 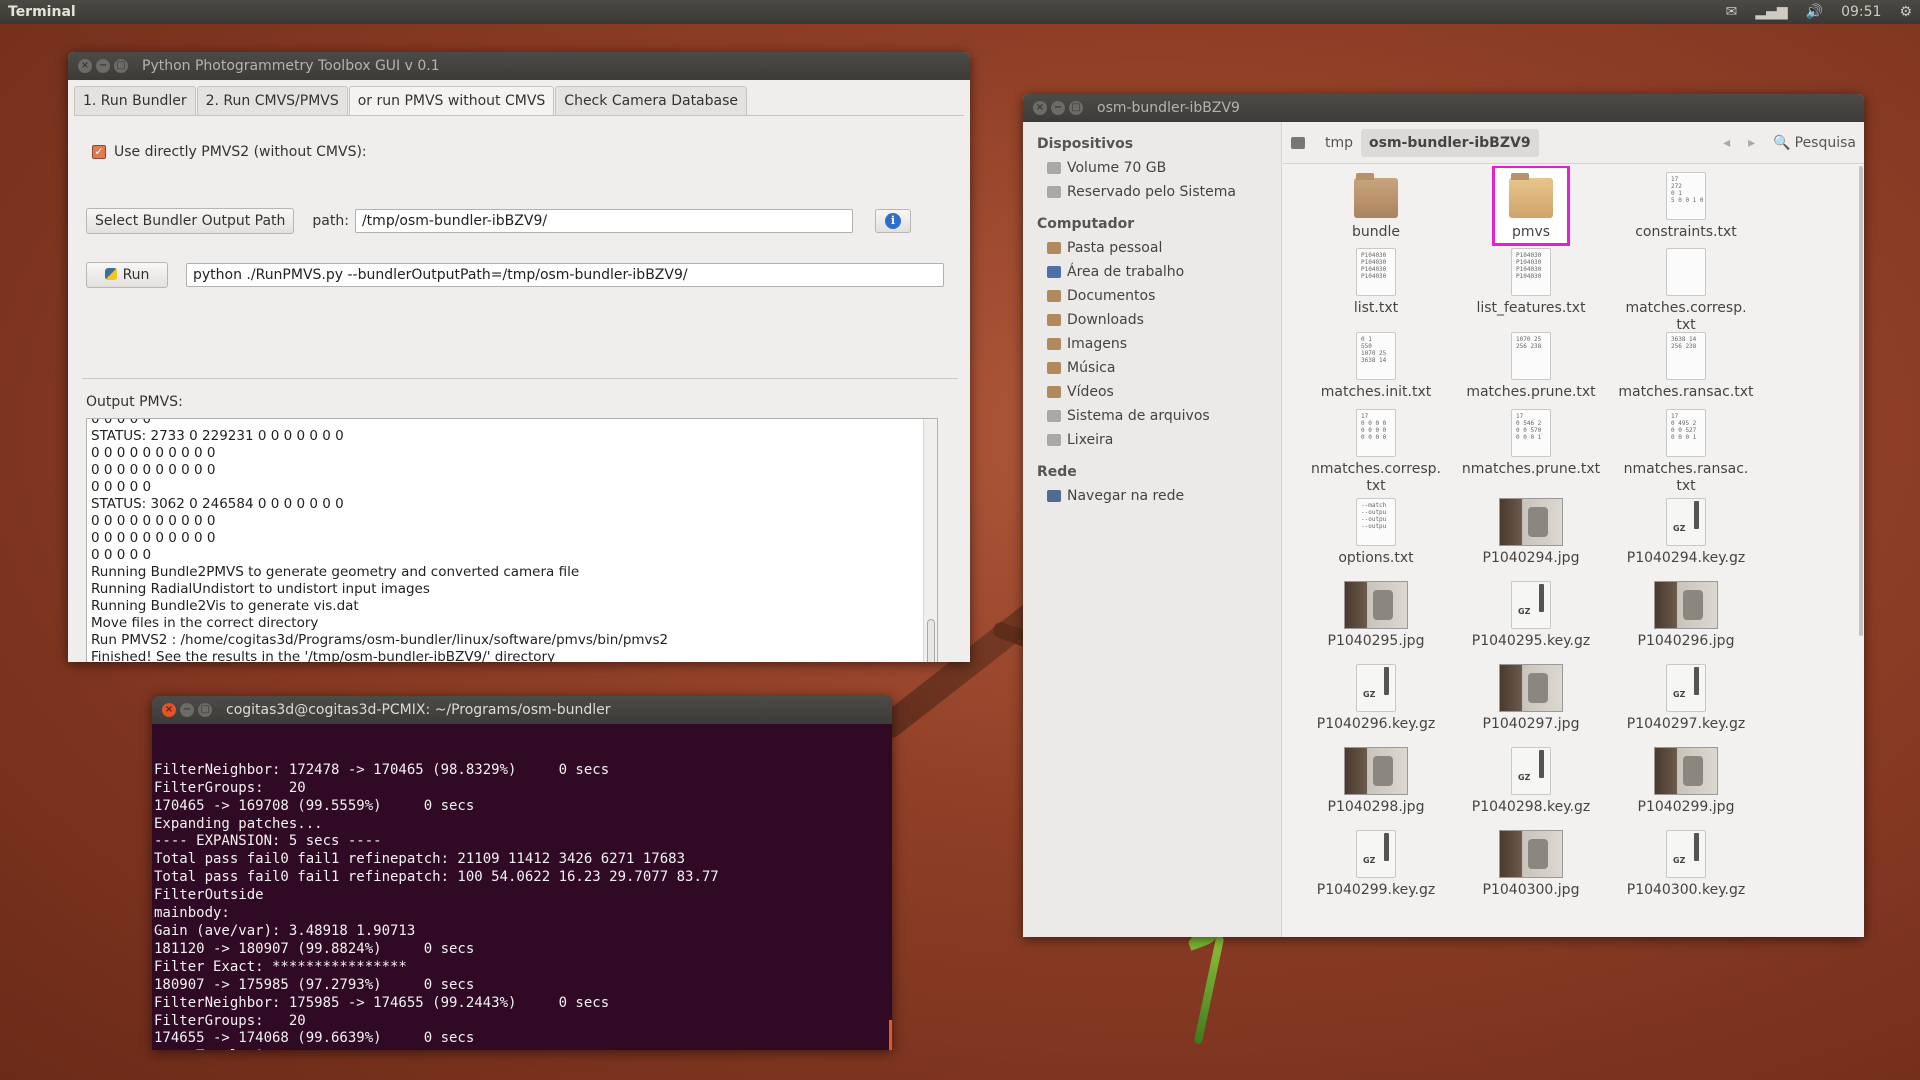 What do you see at coordinates (1686, 781) in the screenshot?
I see `file-item: P1040299.jpg` at bounding box center [1686, 781].